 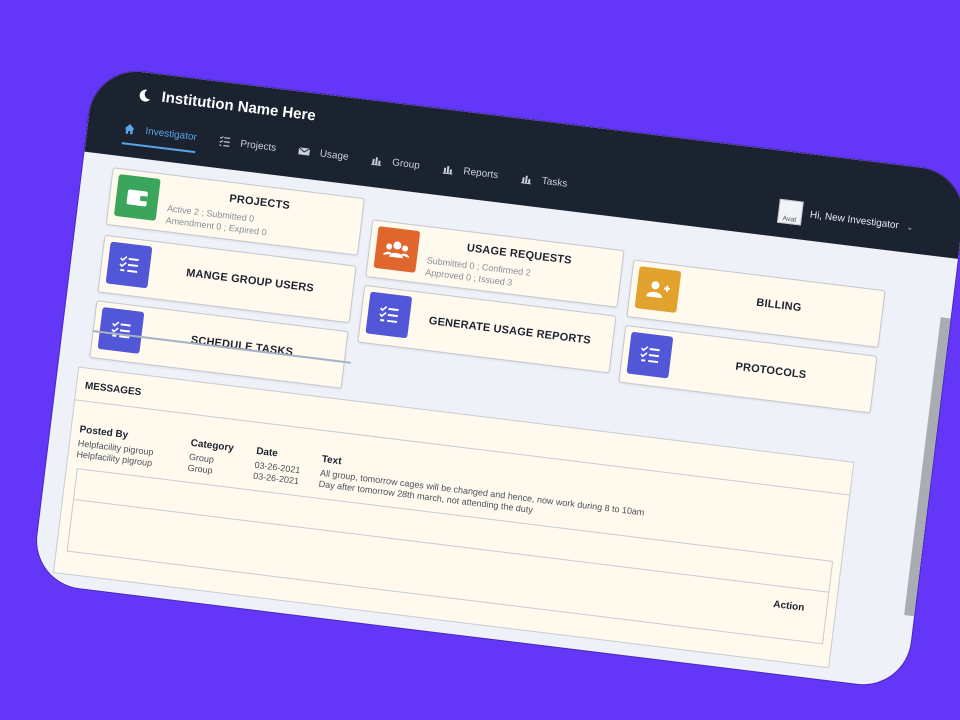 I want to click on wallet-icon, so click(x=137, y=197).